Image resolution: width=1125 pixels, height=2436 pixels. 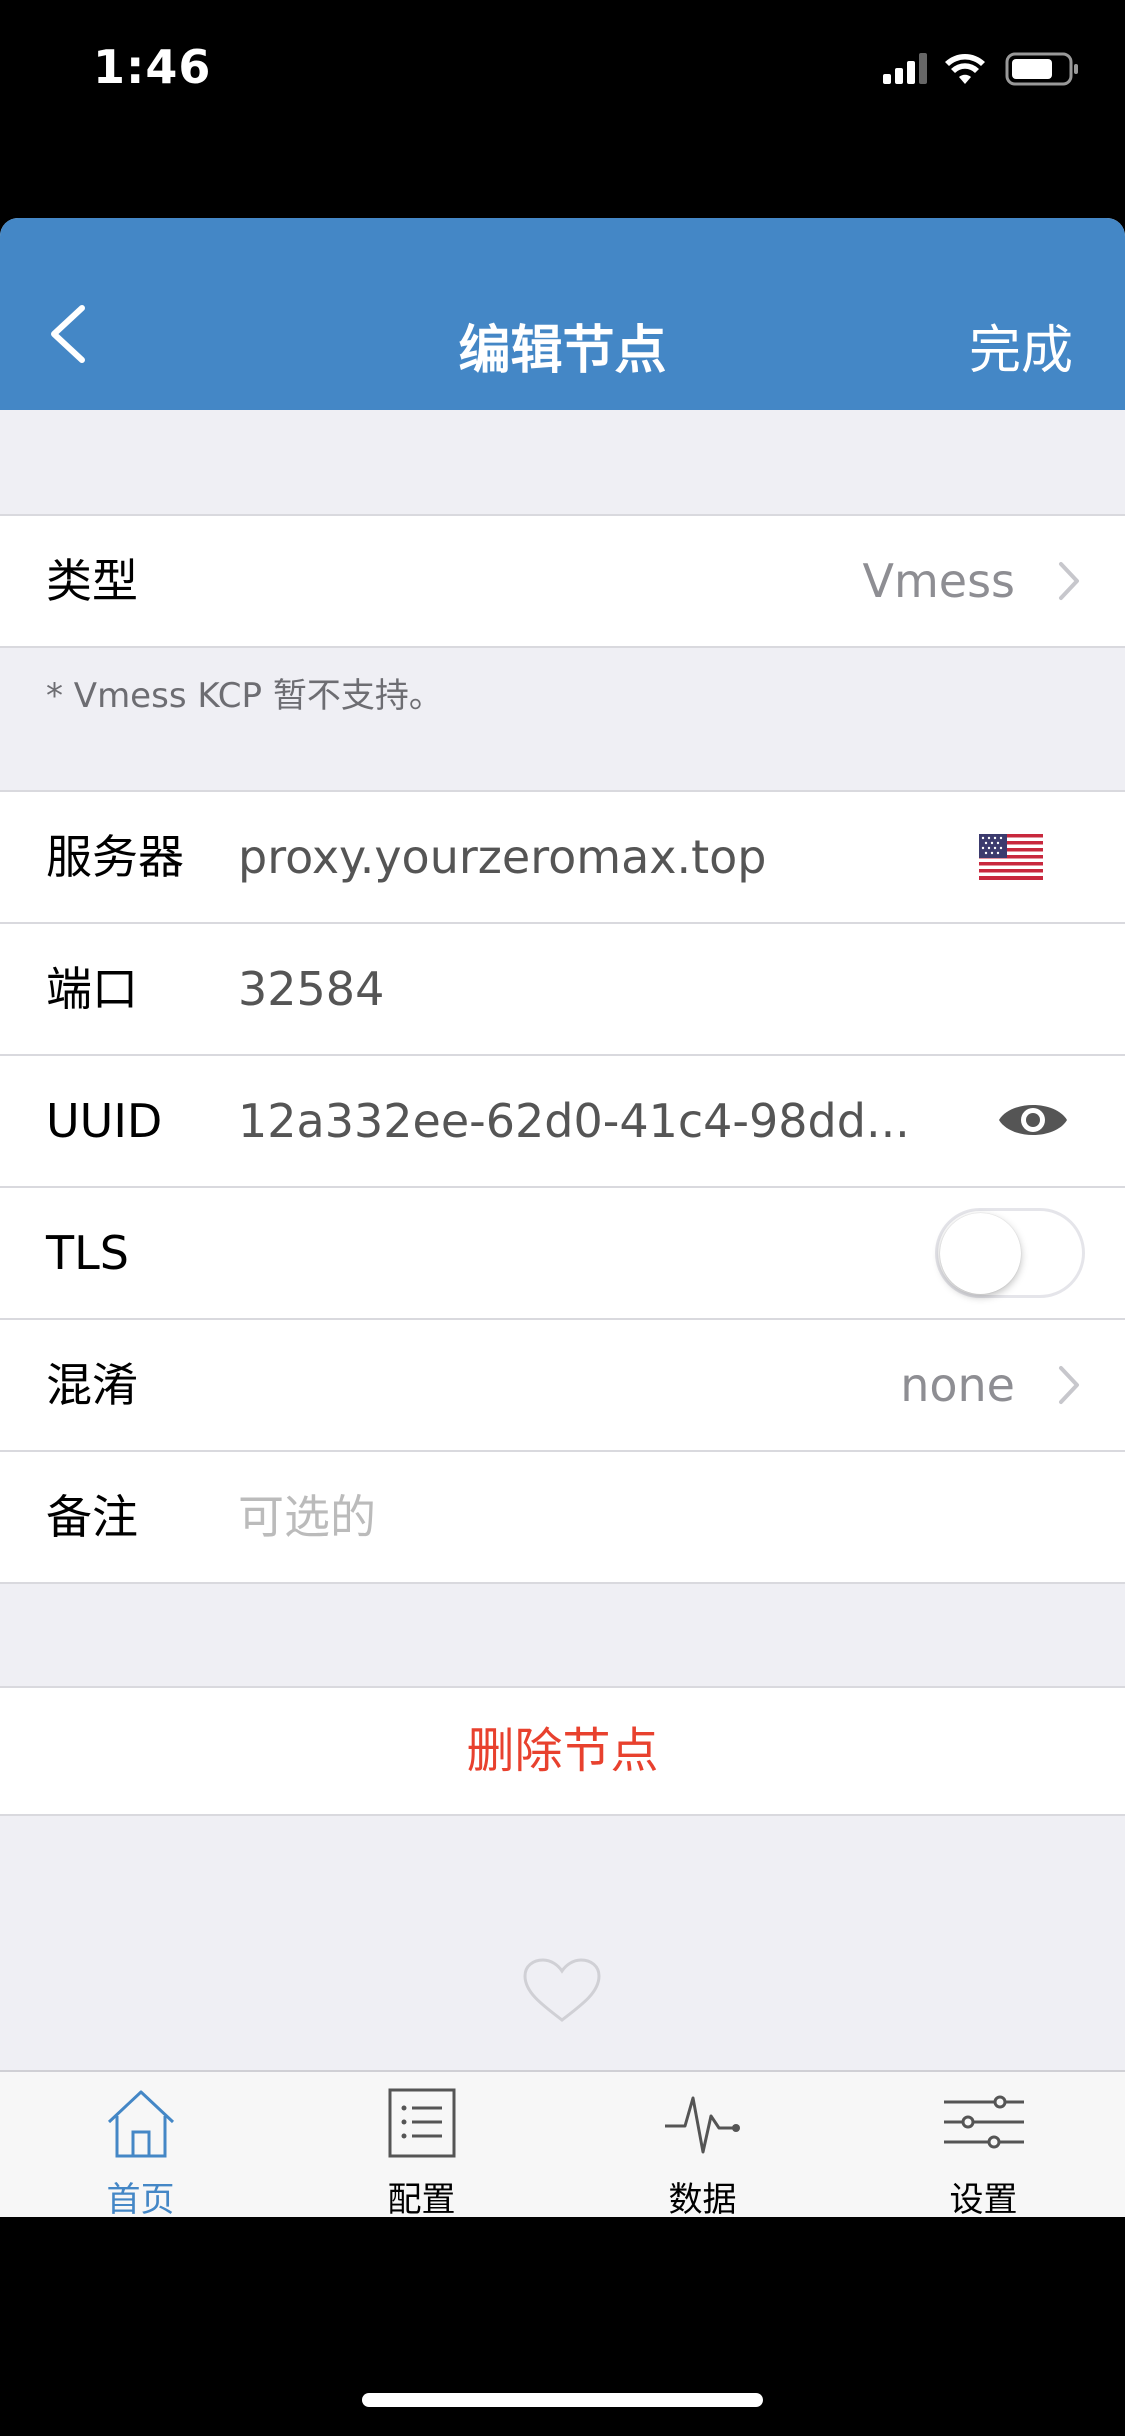 I want to click on status-icons, so click(x=980, y=69).